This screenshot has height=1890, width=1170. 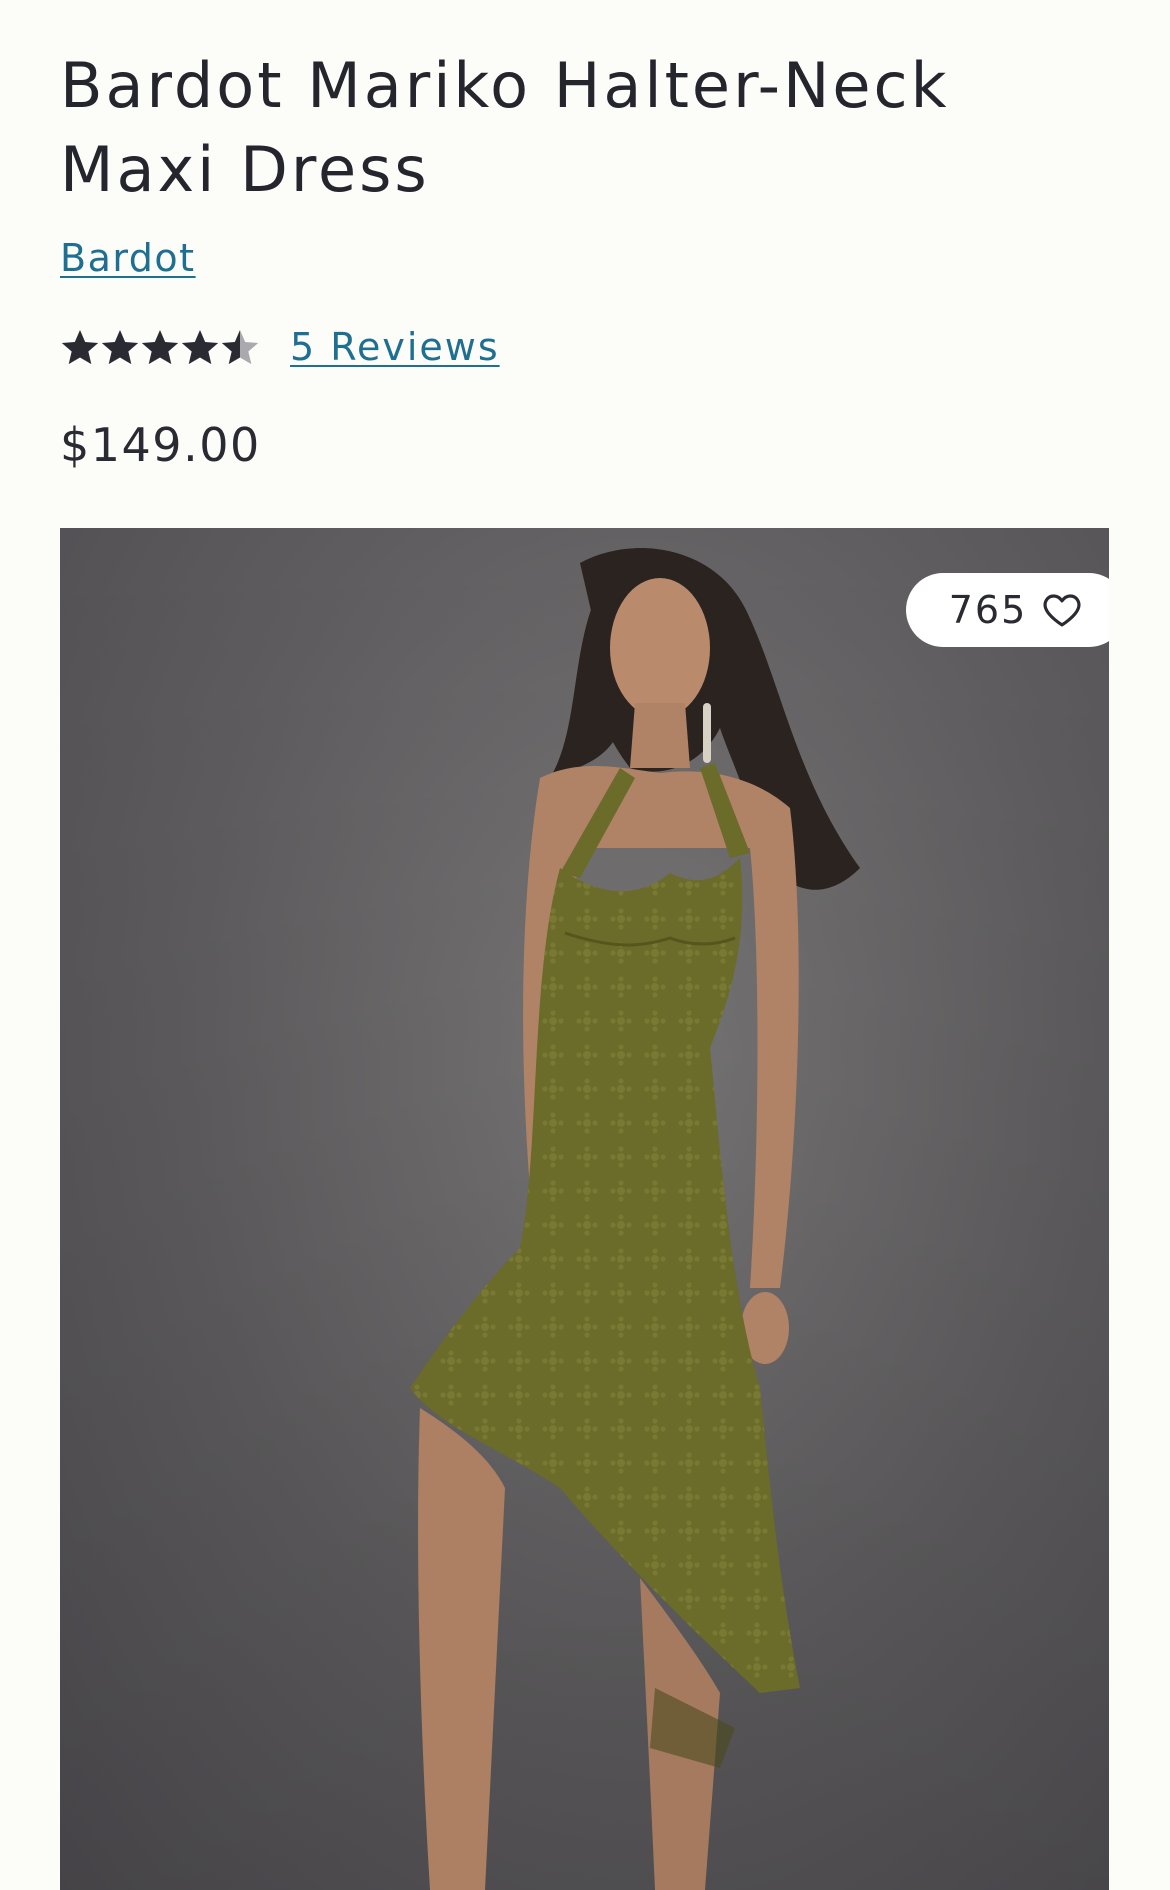 What do you see at coordinates (240, 347) in the screenshot?
I see `star-half-icon` at bounding box center [240, 347].